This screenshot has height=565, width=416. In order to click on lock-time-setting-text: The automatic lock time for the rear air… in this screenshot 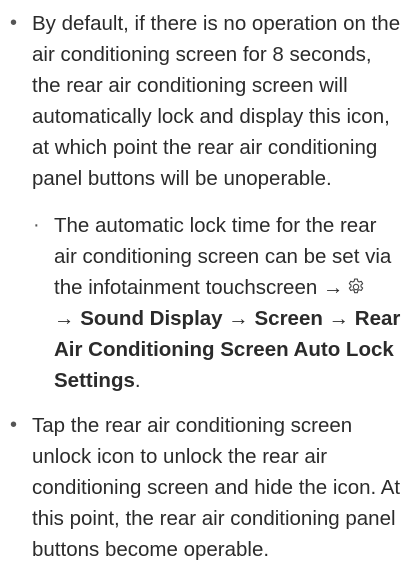, I will do `click(223, 256)`.